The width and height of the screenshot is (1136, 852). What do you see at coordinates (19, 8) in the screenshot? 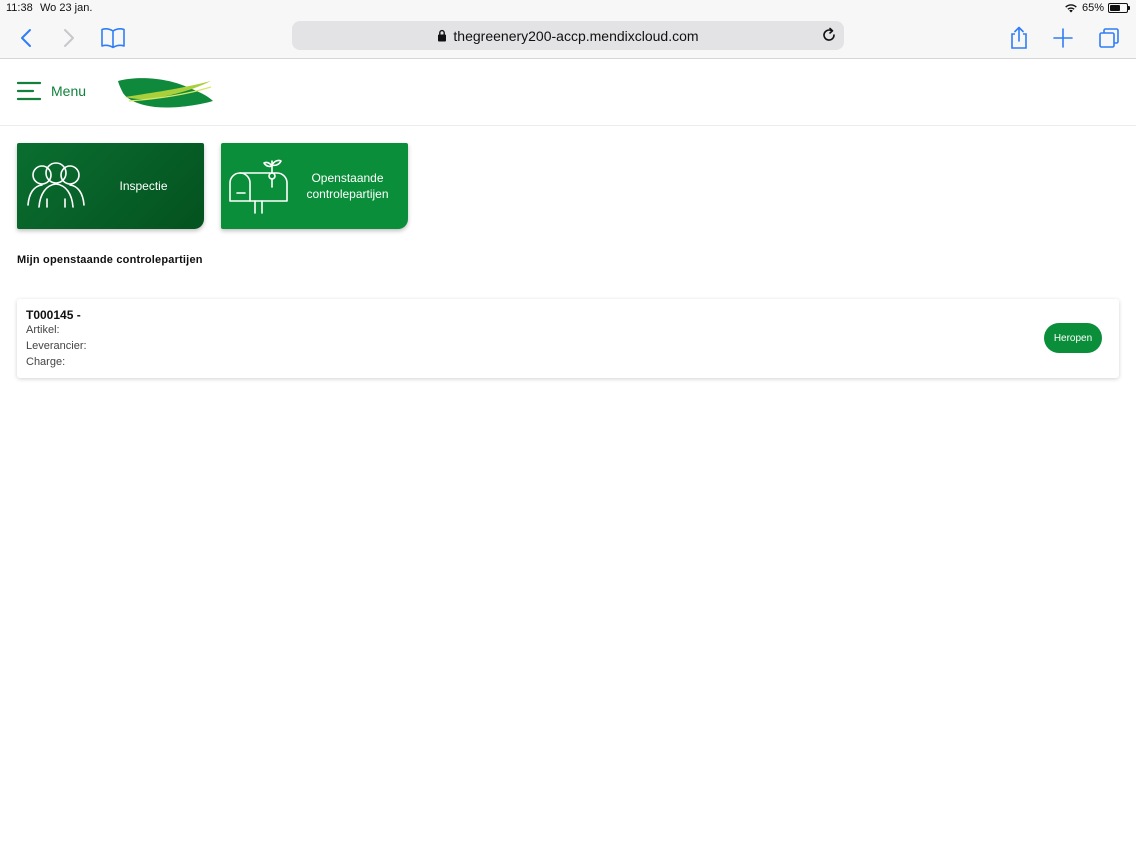
I see `status-time: 11:38` at bounding box center [19, 8].